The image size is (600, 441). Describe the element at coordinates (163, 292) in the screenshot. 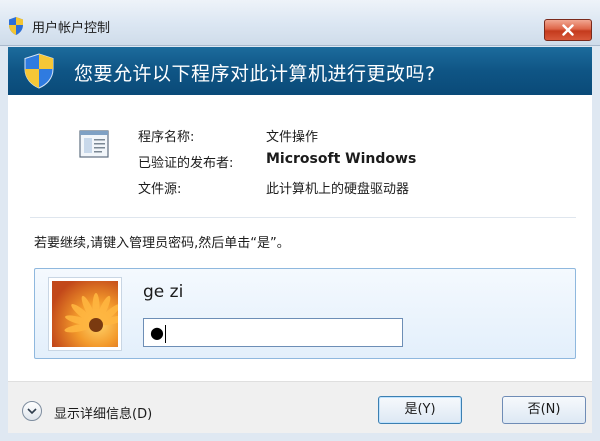

I see `username: ge zi` at that location.